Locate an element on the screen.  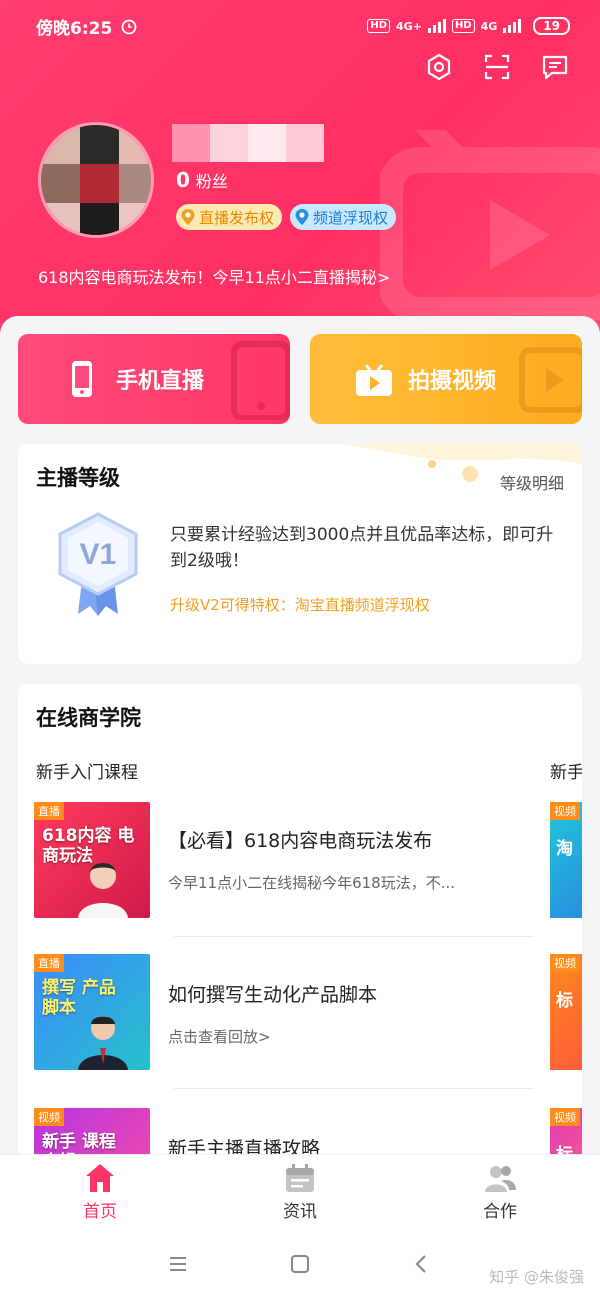
battery-icon: 19 is located at coordinates (551, 26).